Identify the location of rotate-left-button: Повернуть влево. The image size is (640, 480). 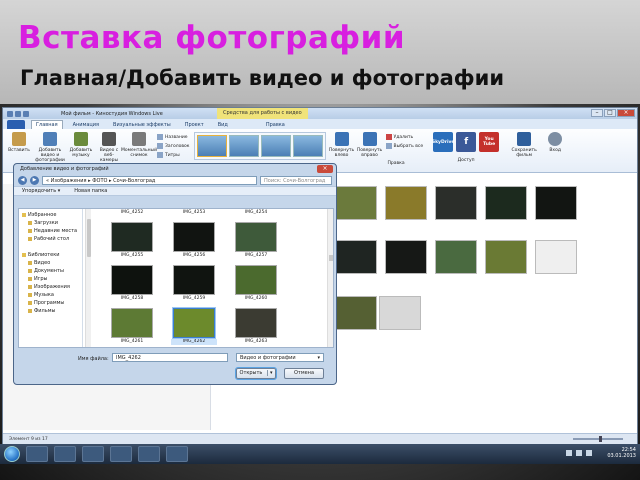
(341, 145).